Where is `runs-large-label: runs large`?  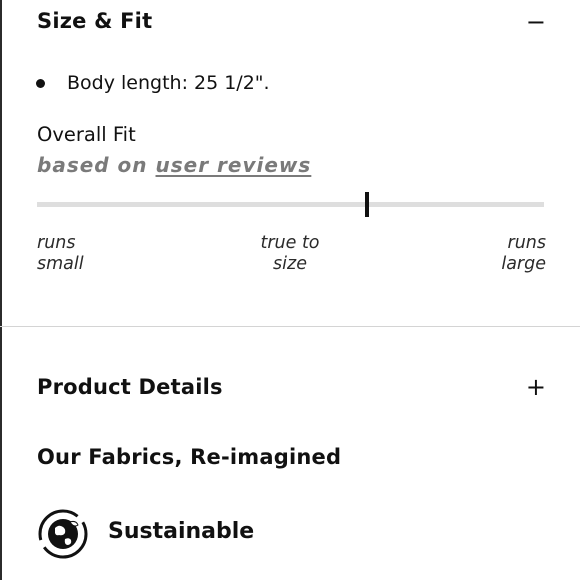
runs-large-label: runs large is located at coordinates (523, 253).